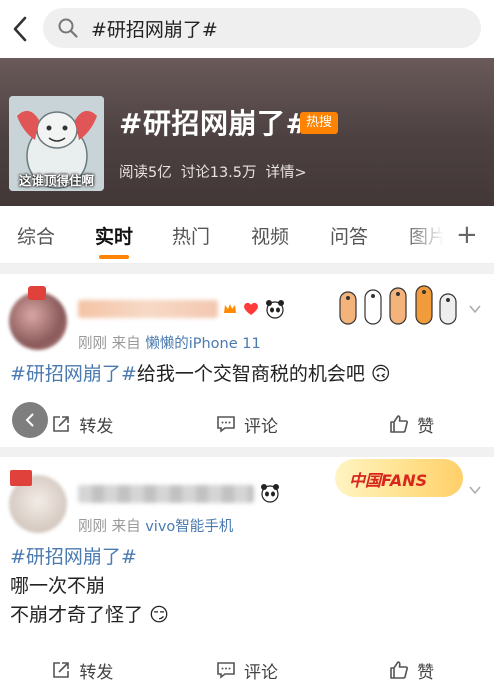 The width and height of the screenshot is (494, 687). What do you see at coordinates (38, 321) in the screenshot?
I see `avatar` at bounding box center [38, 321].